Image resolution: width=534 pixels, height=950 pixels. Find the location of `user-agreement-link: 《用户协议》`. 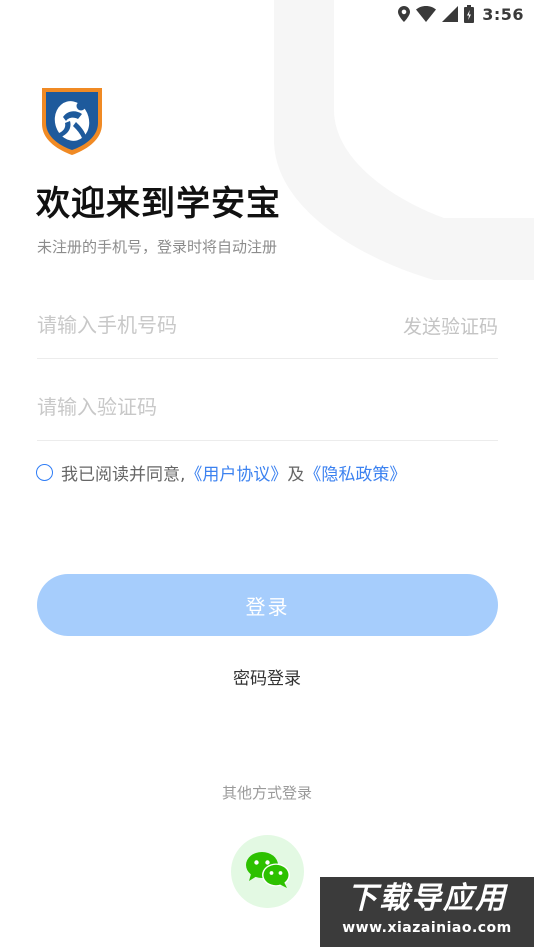

user-agreement-link: 《用户协议》 is located at coordinates (236, 472).